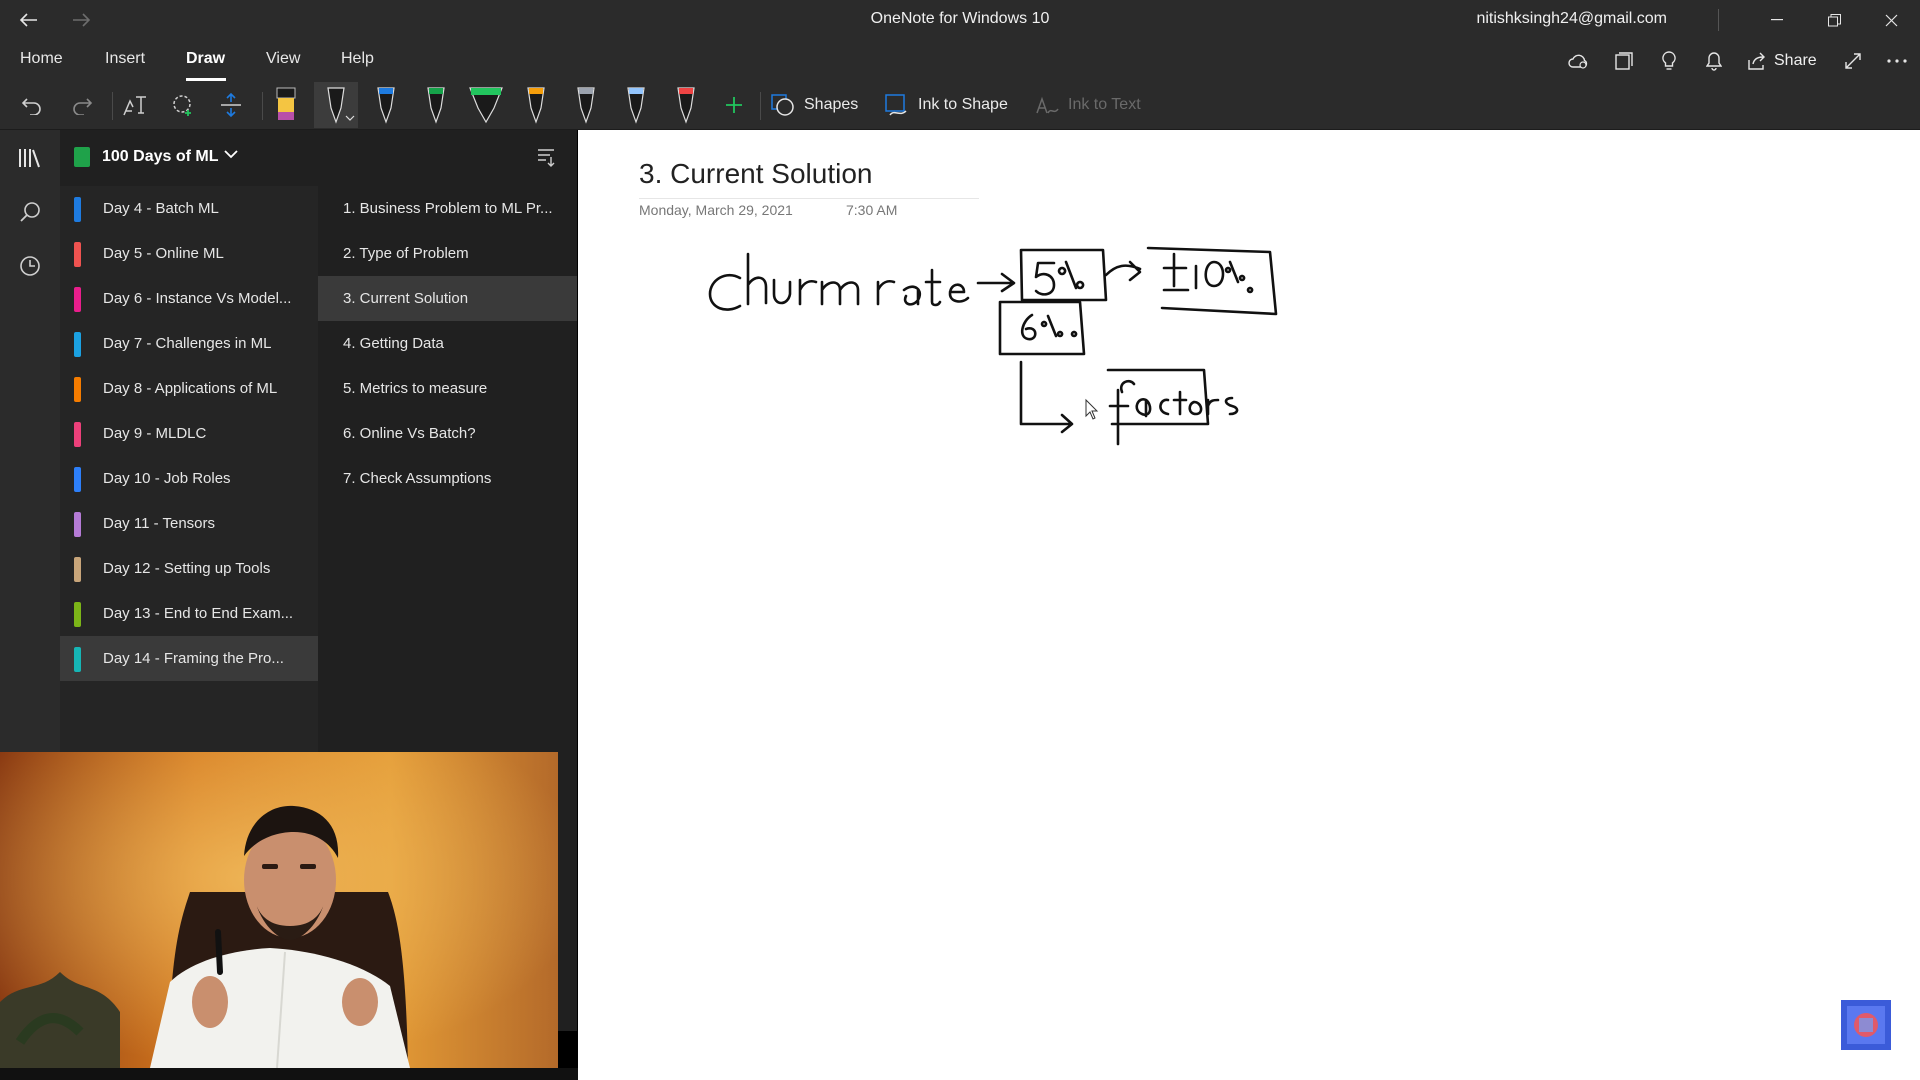 The width and height of the screenshot is (1920, 1080). Describe the element at coordinates (283, 59) in the screenshot. I see `menu-view: View` at that location.